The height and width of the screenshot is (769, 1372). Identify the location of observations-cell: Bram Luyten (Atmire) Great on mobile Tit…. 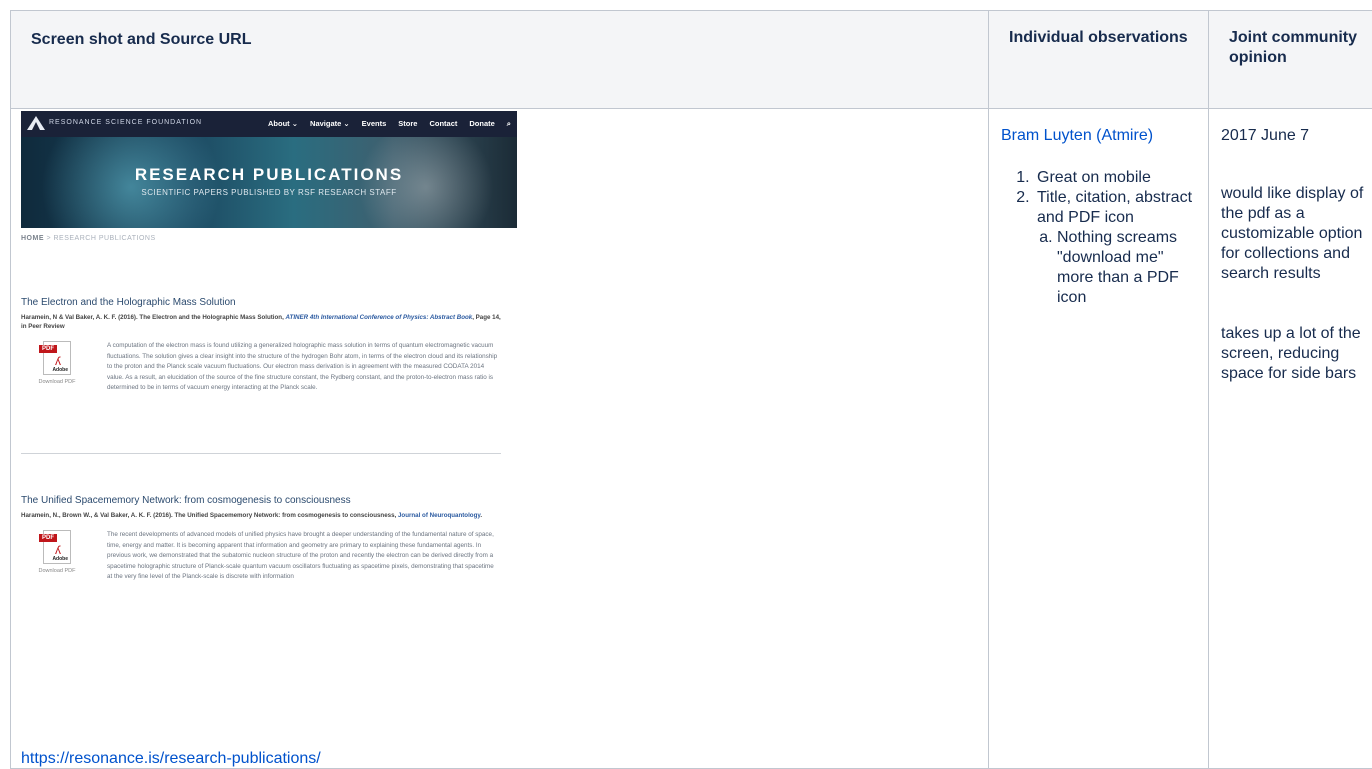
(1099, 439).